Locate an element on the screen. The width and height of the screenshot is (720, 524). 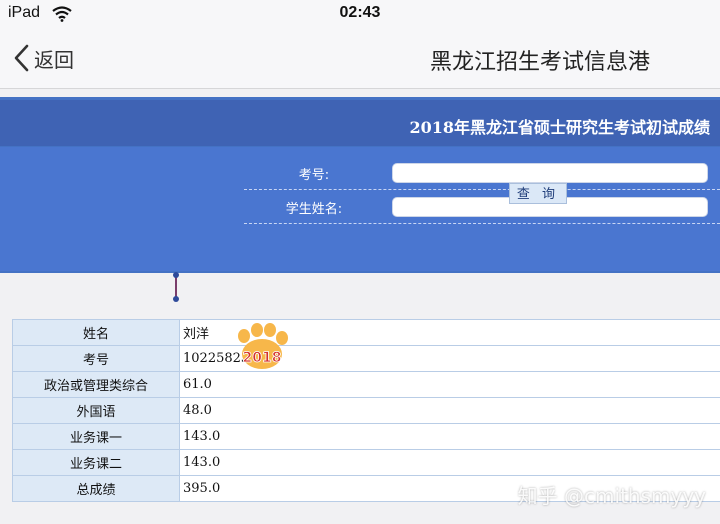
watermark: 知乎 @cmithsmyyy is located at coordinates (611, 496).